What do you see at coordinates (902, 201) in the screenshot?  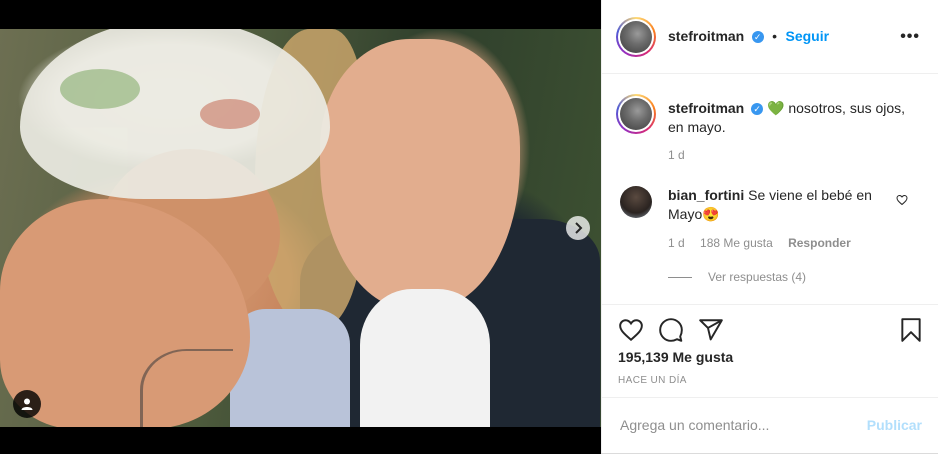 I see `like-comment-icon` at bounding box center [902, 201].